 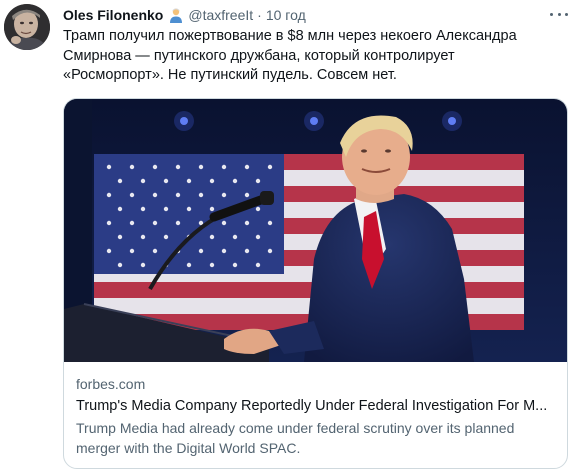 I want to click on author-handle: @taxfreeIt, so click(x=220, y=15).